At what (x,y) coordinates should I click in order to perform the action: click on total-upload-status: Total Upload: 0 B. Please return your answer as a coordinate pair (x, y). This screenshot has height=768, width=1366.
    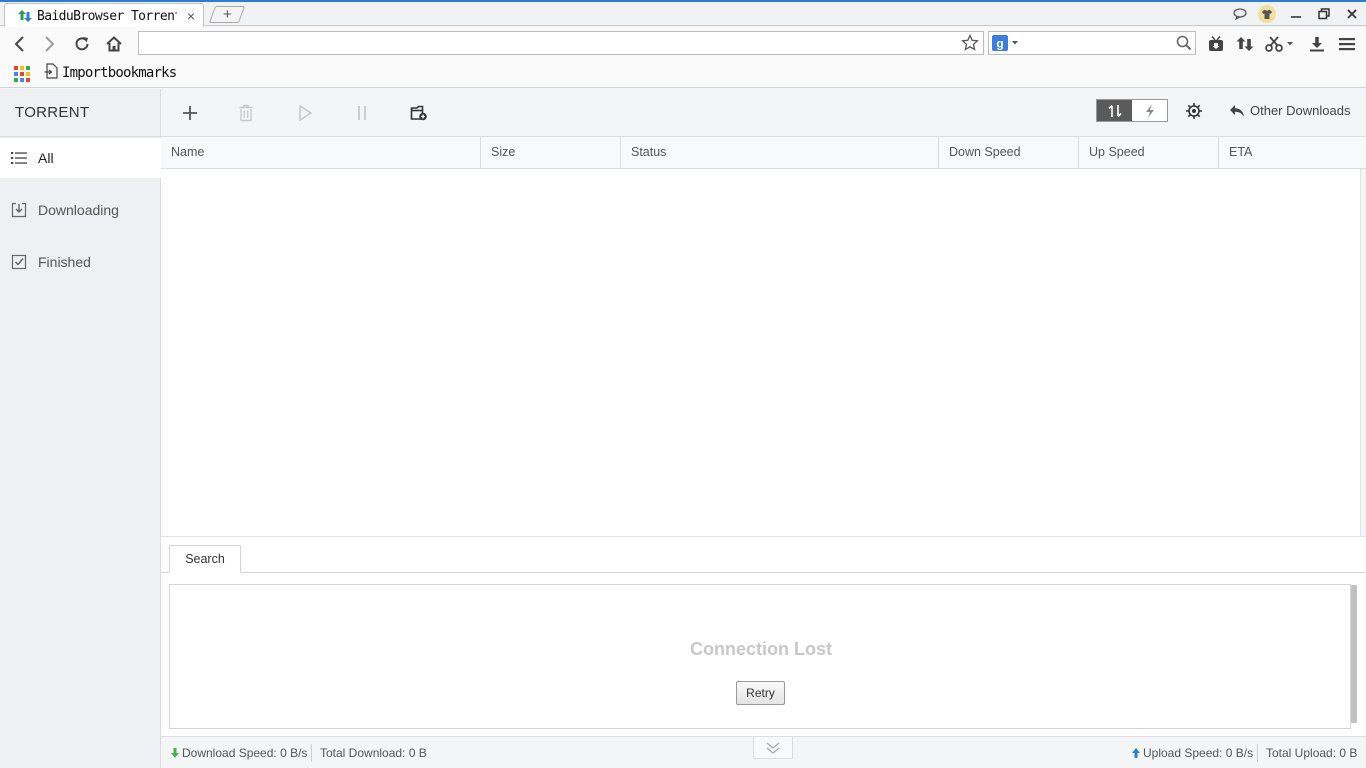
    Looking at the image, I should click on (1311, 753).